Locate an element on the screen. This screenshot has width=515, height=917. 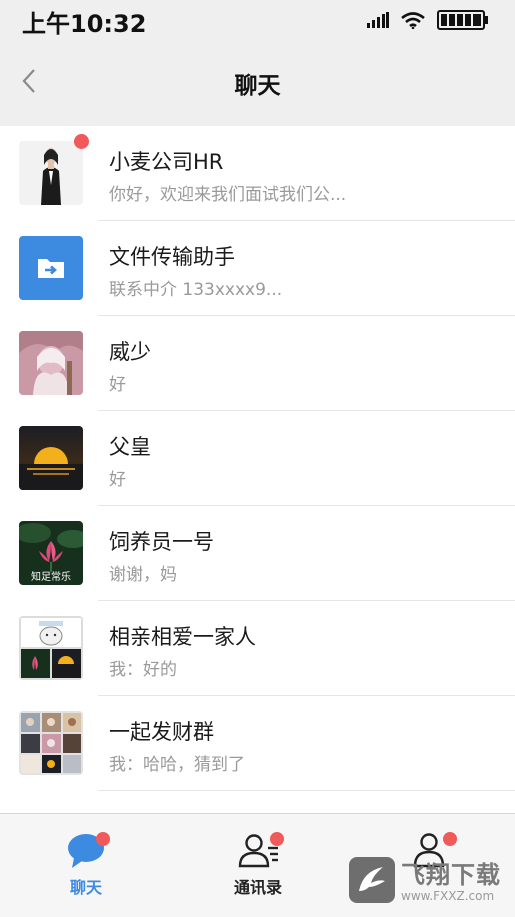
chat-item: 相亲相爱一家人 我：好的 is located at coordinates (257, 648).